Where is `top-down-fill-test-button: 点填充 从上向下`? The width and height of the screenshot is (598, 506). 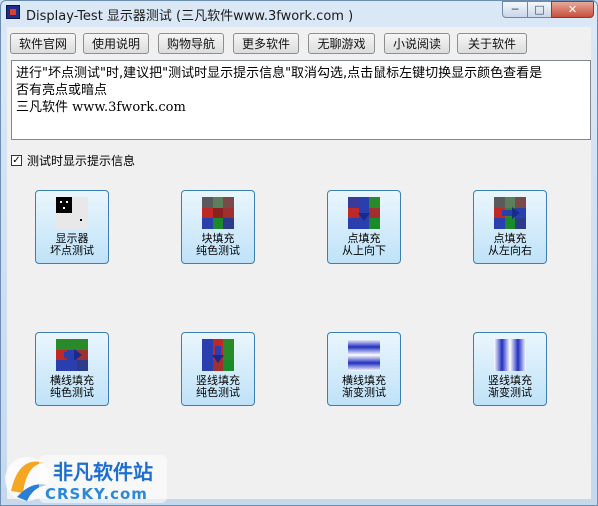
top-down-fill-test-button: 点填充 从上向下 is located at coordinates (364, 227).